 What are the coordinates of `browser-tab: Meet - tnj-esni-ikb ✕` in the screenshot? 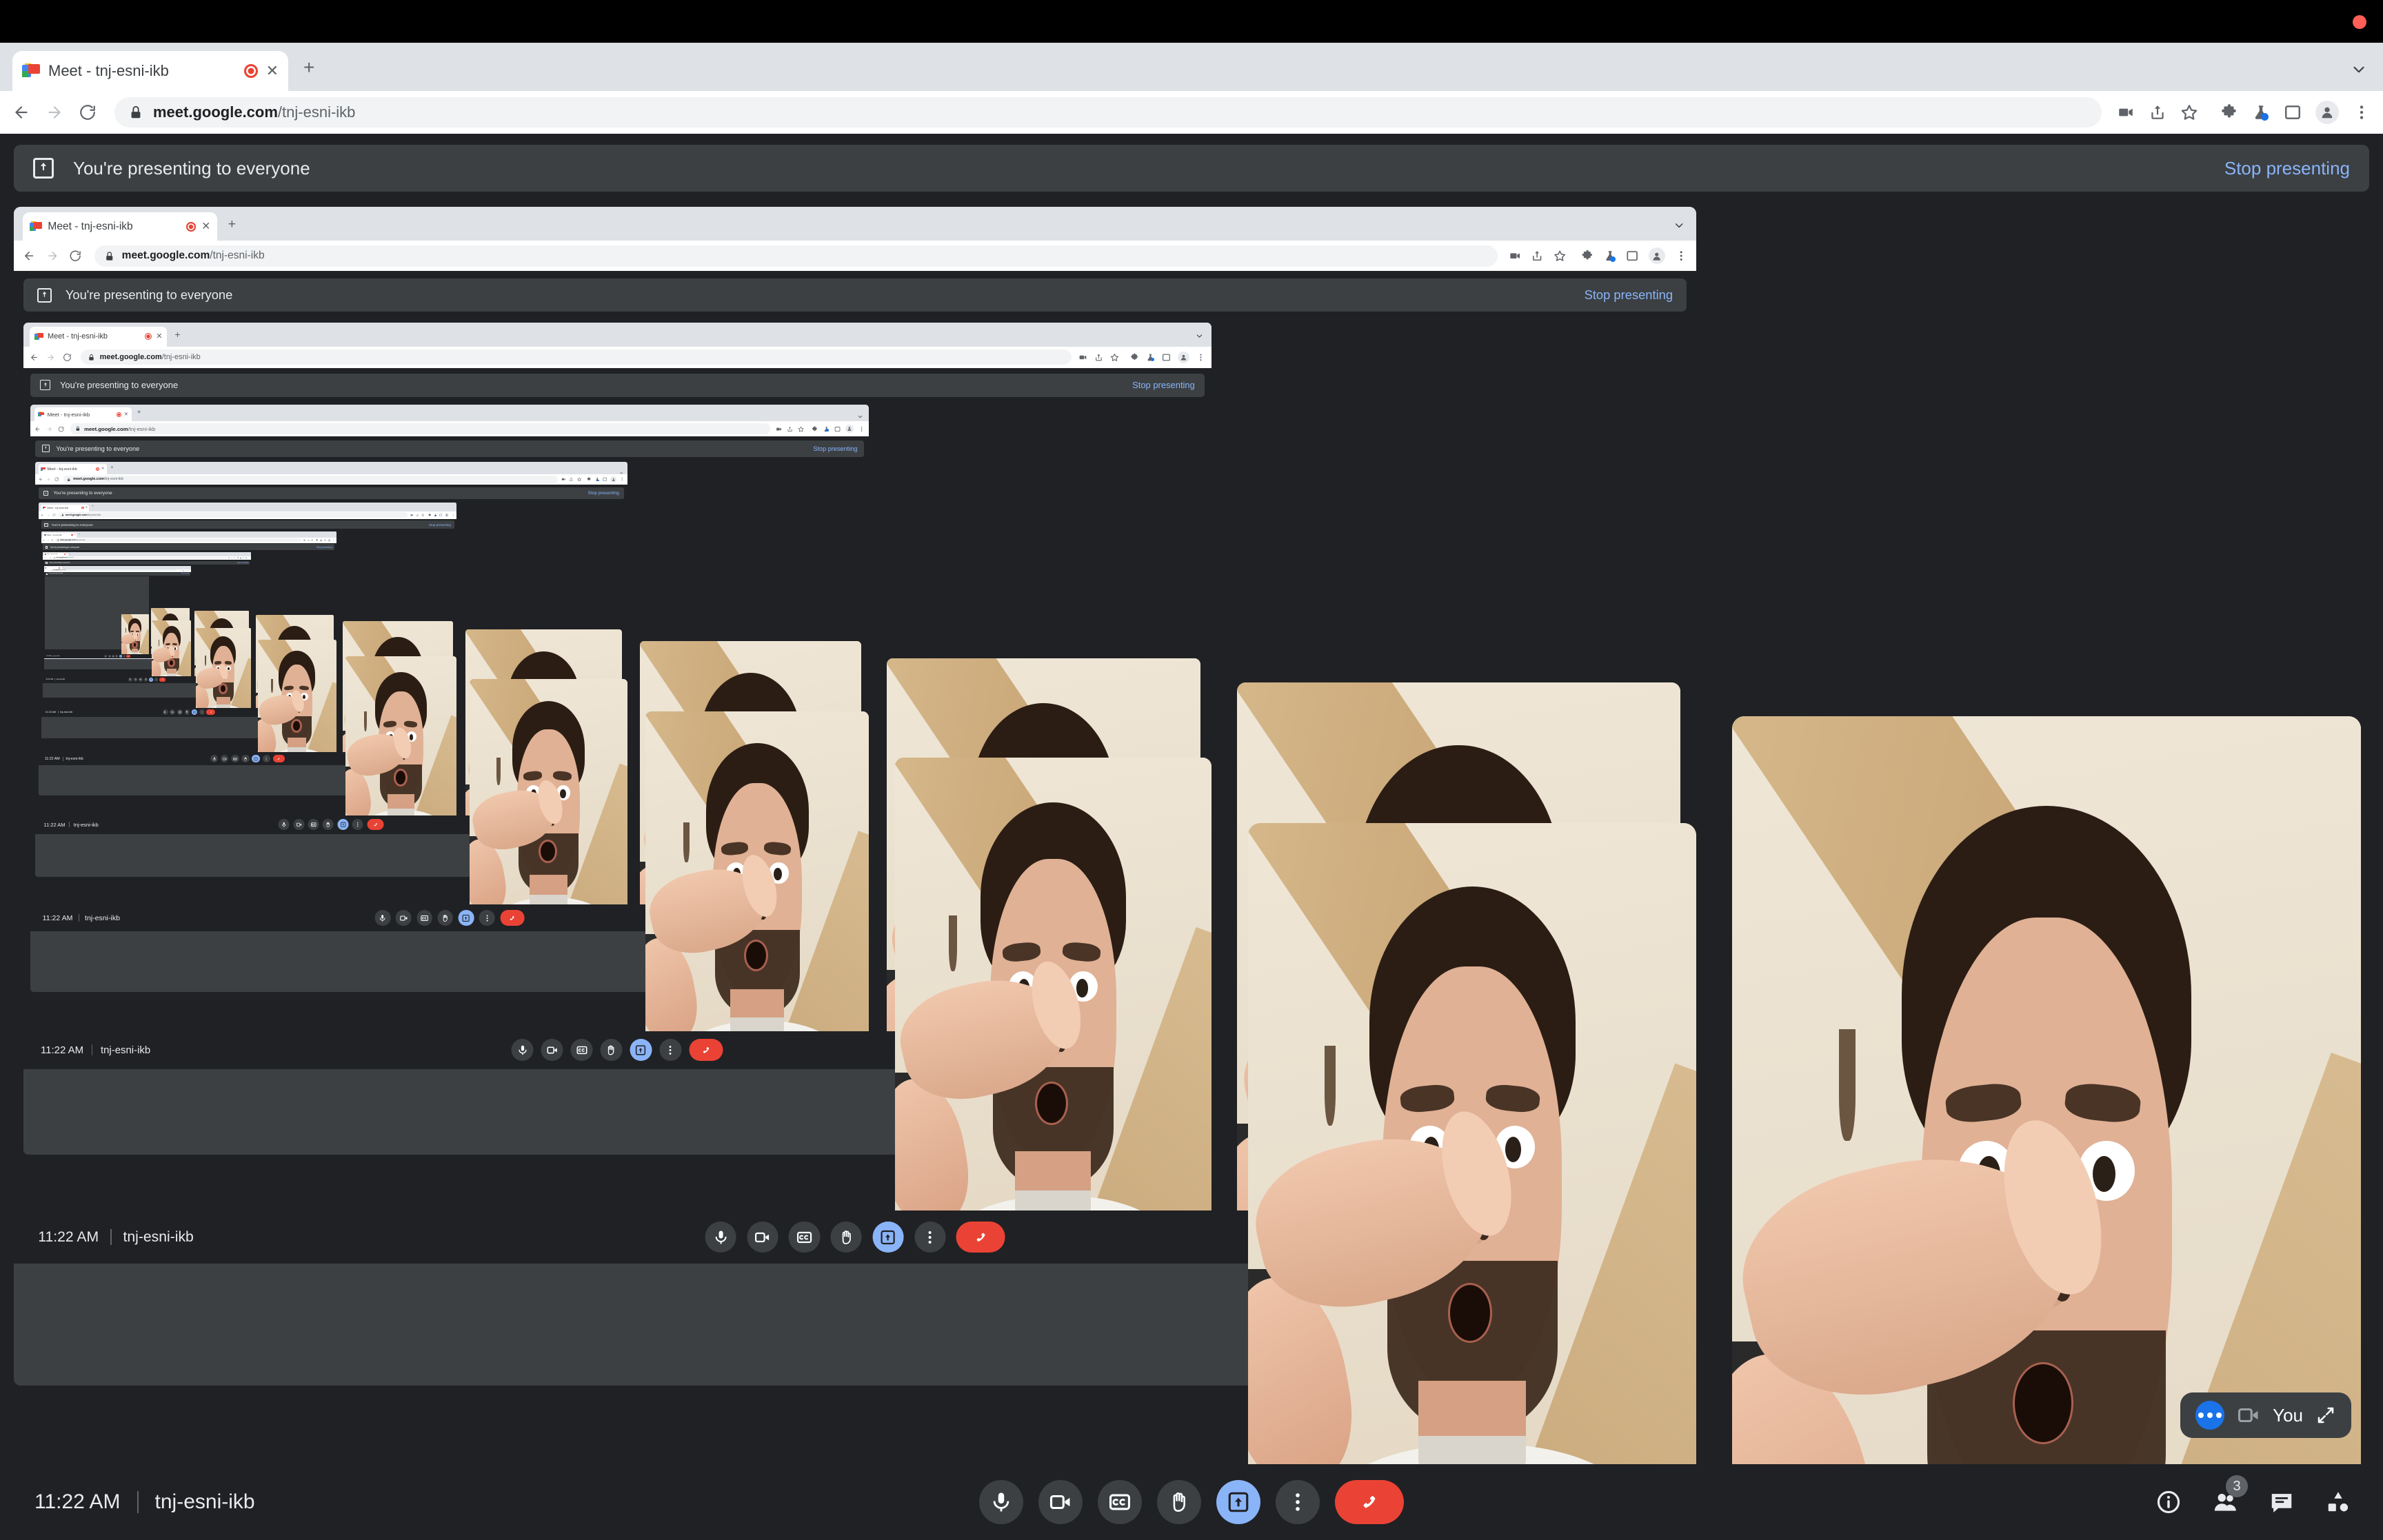 It's located at (65, 508).